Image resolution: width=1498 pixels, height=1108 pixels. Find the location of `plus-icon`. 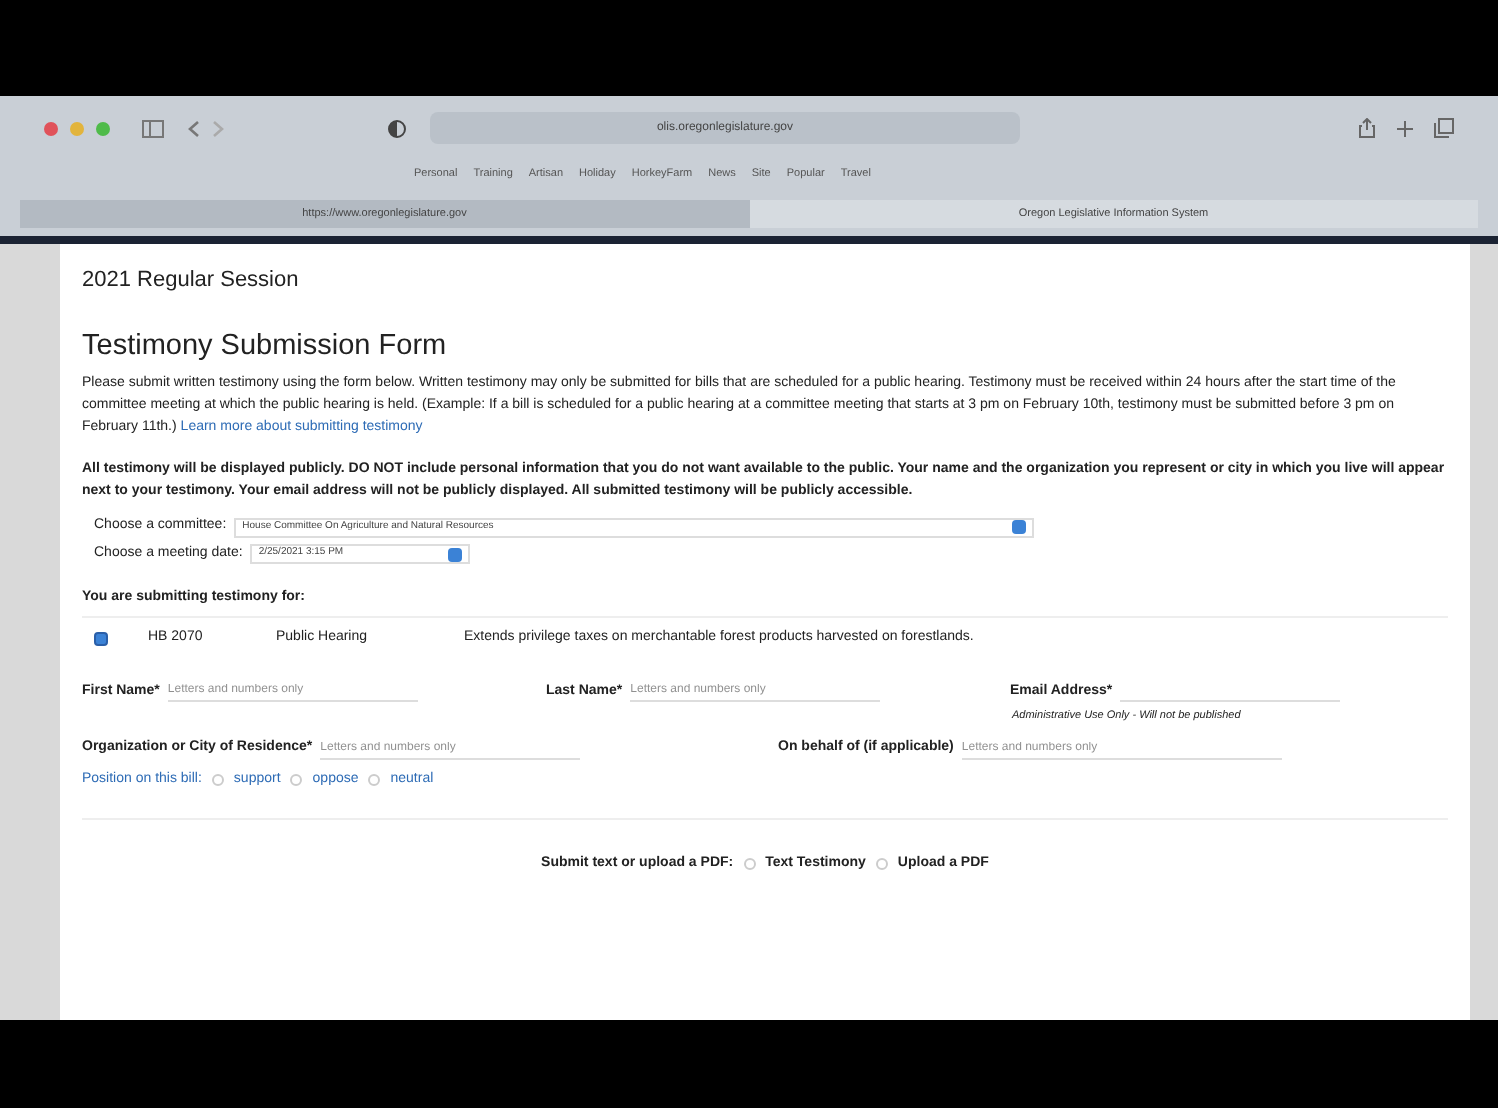

plus-icon is located at coordinates (1405, 128).